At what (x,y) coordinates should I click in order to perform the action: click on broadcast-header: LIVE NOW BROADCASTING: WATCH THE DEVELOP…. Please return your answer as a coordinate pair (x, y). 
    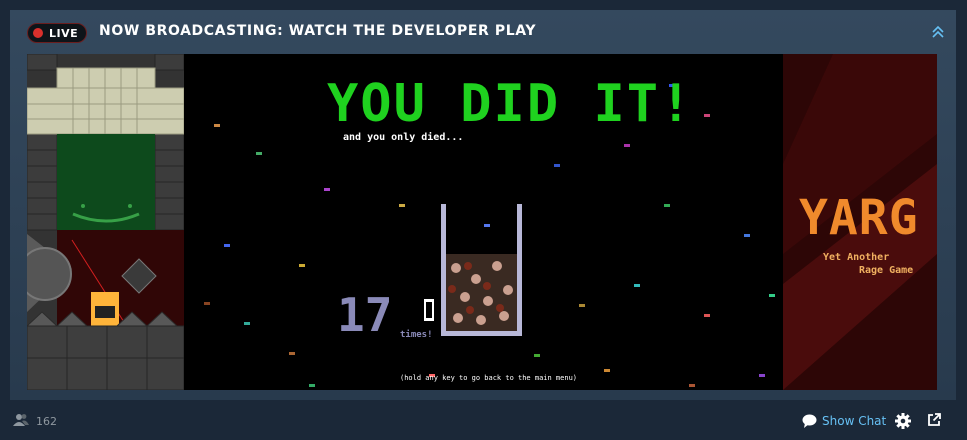
    Looking at the image, I should click on (483, 32).